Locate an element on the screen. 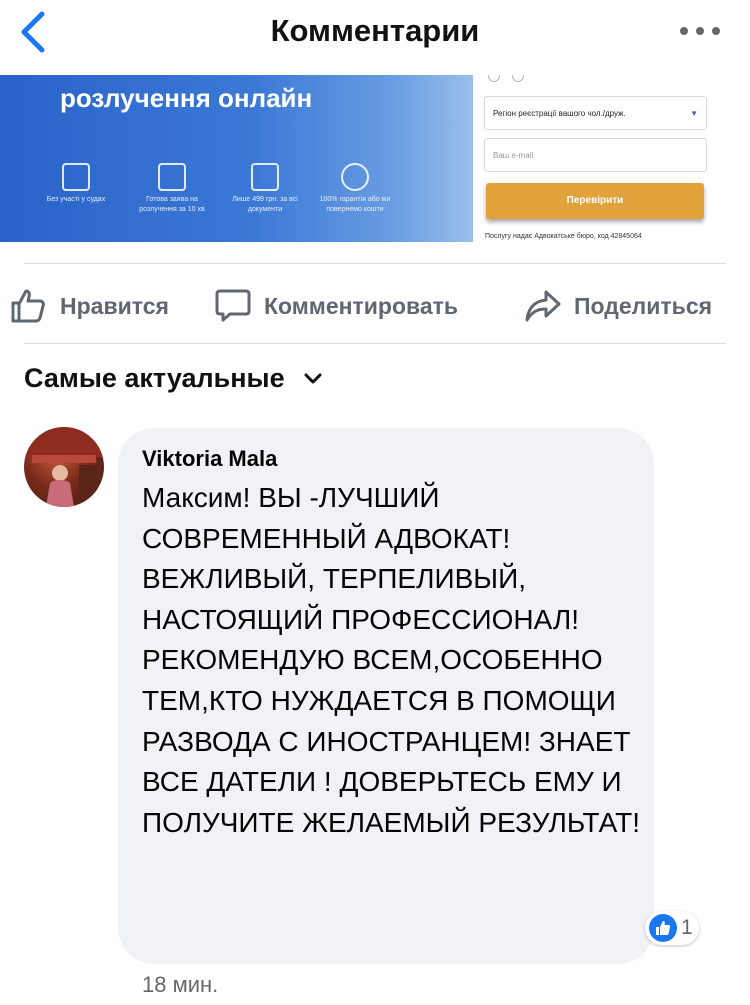 Image resolution: width=750 pixels, height=1005 pixels. wallet-icon is located at coordinates (265, 177).